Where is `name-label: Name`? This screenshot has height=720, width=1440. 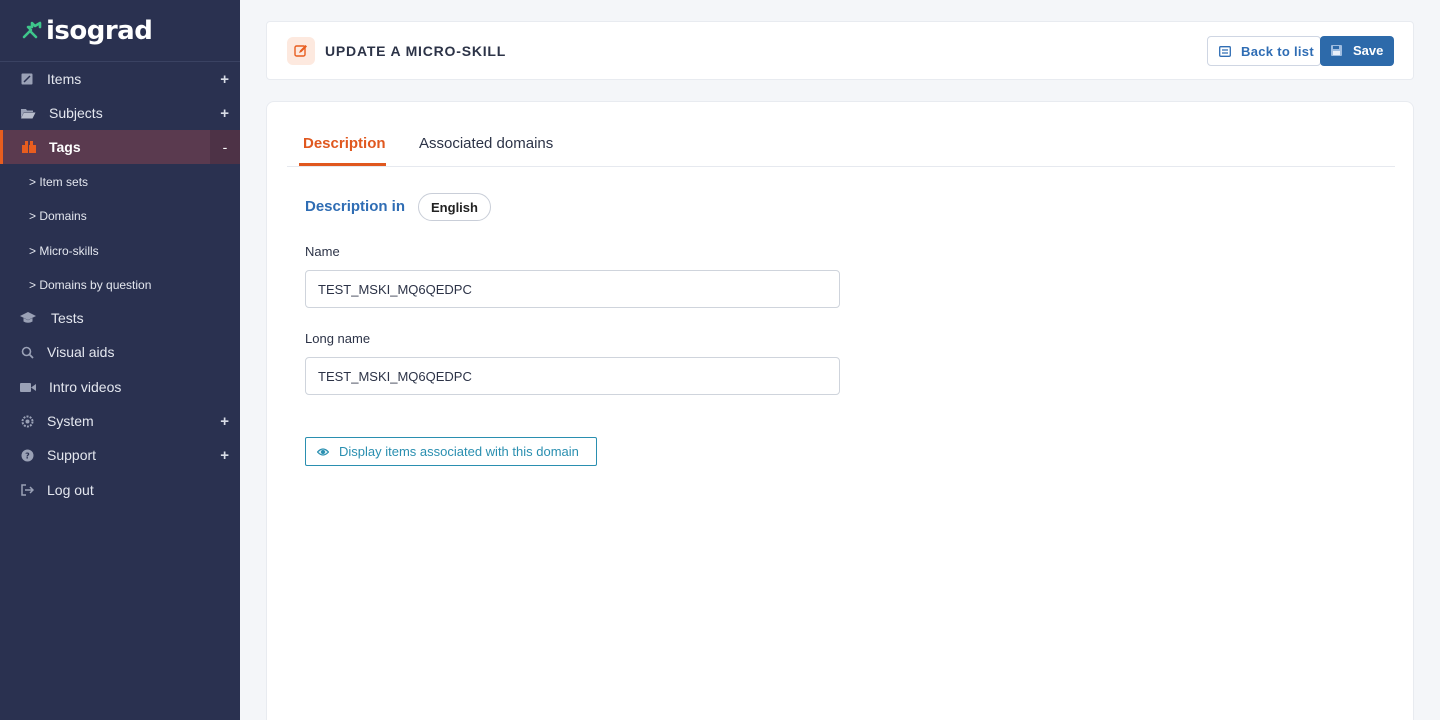 name-label: Name is located at coordinates (322, 251).